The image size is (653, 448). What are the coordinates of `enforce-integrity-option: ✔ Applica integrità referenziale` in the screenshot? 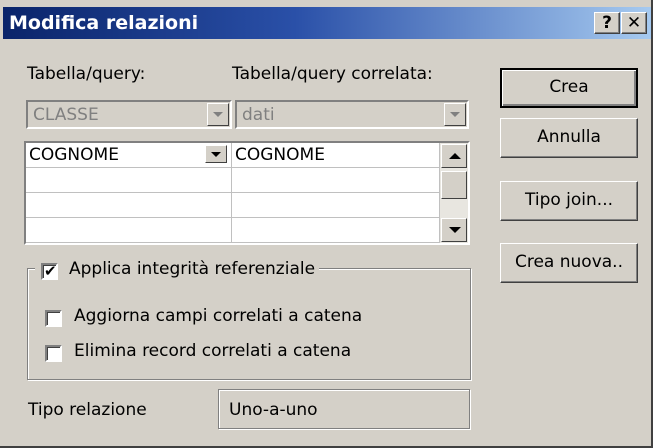 It's located at (177, 270).